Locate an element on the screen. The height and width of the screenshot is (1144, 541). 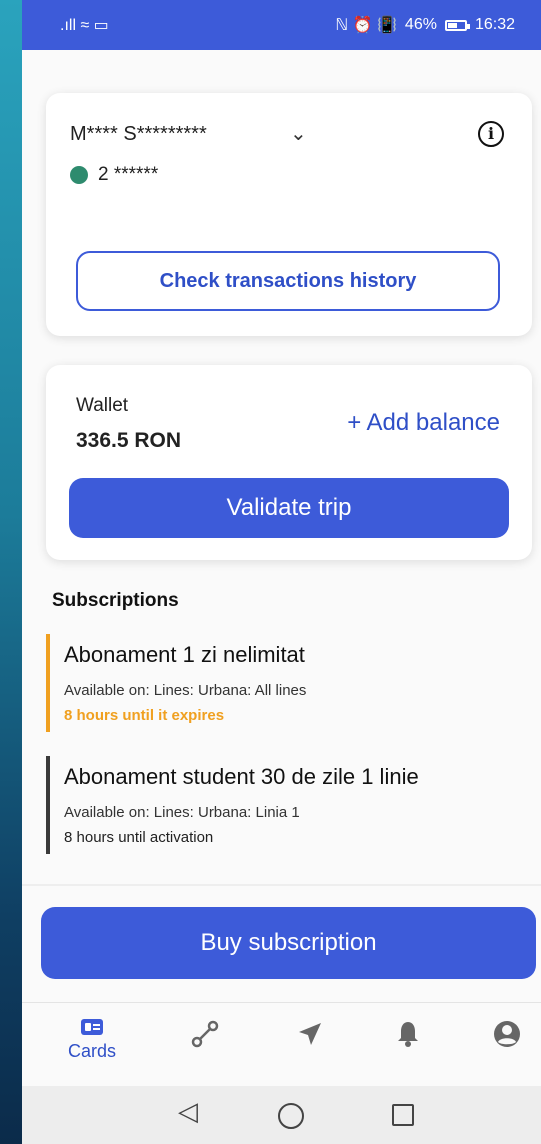
nav-profile is located at coordinates (507, 1036).